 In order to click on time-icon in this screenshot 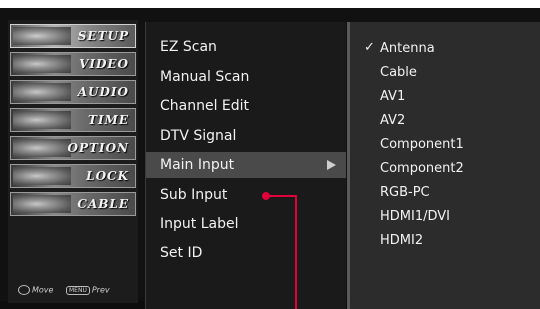, I will do `click(42, 120)`.